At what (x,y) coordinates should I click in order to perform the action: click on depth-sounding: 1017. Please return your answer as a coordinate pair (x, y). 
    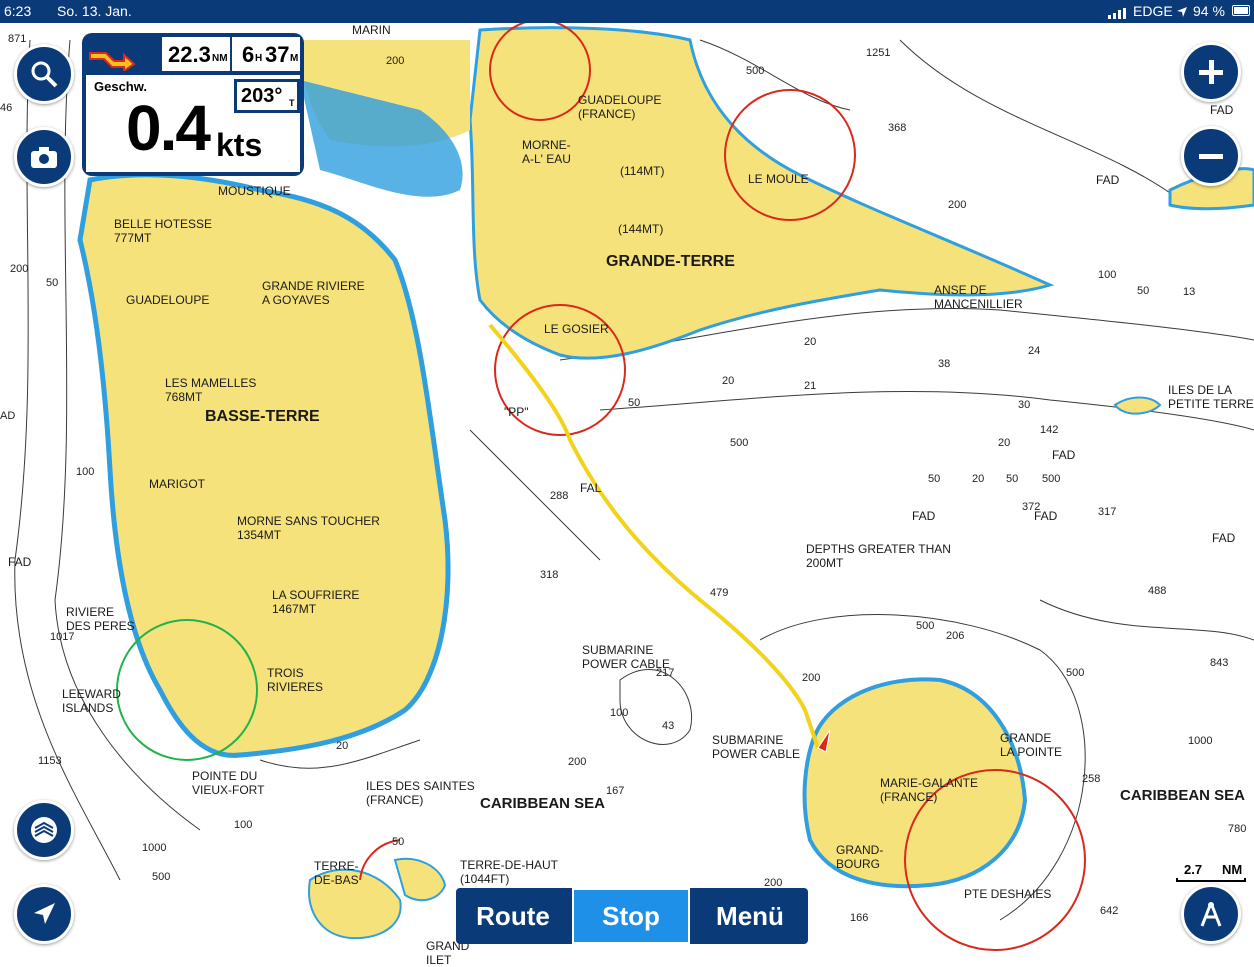
    Looking at the image, I should click on (62, 637).